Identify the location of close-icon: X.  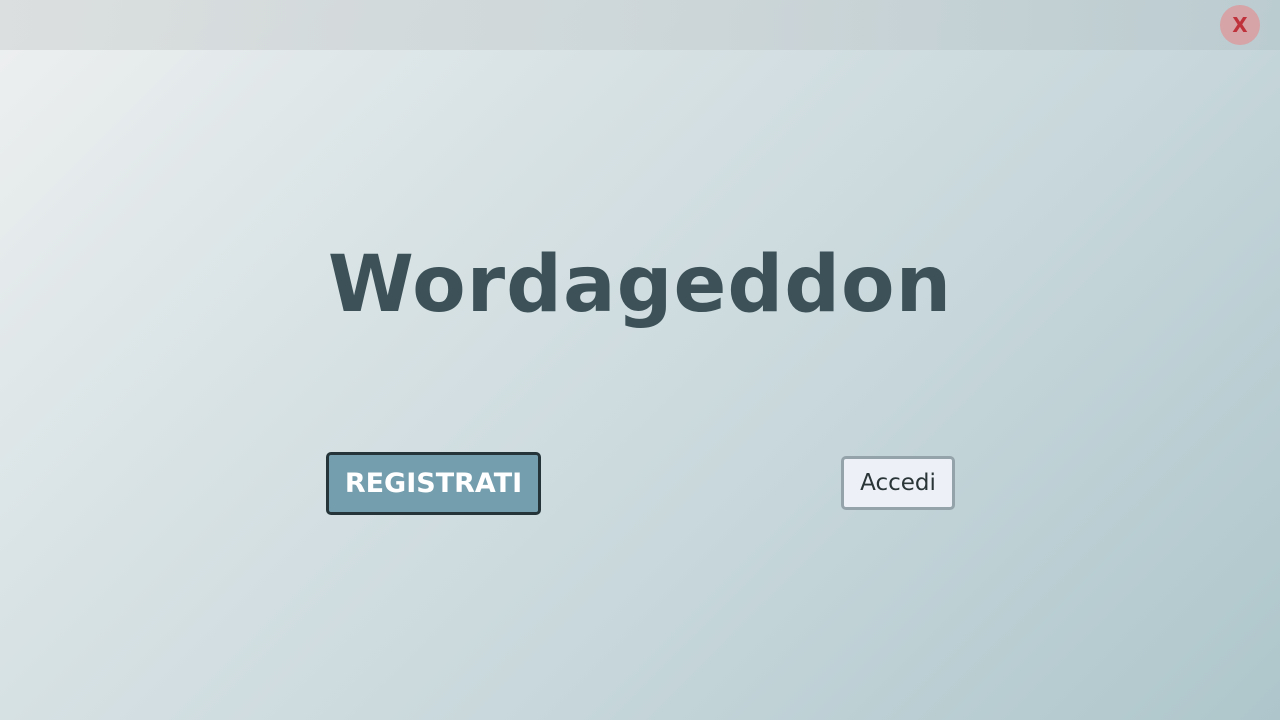
(1240, 25).